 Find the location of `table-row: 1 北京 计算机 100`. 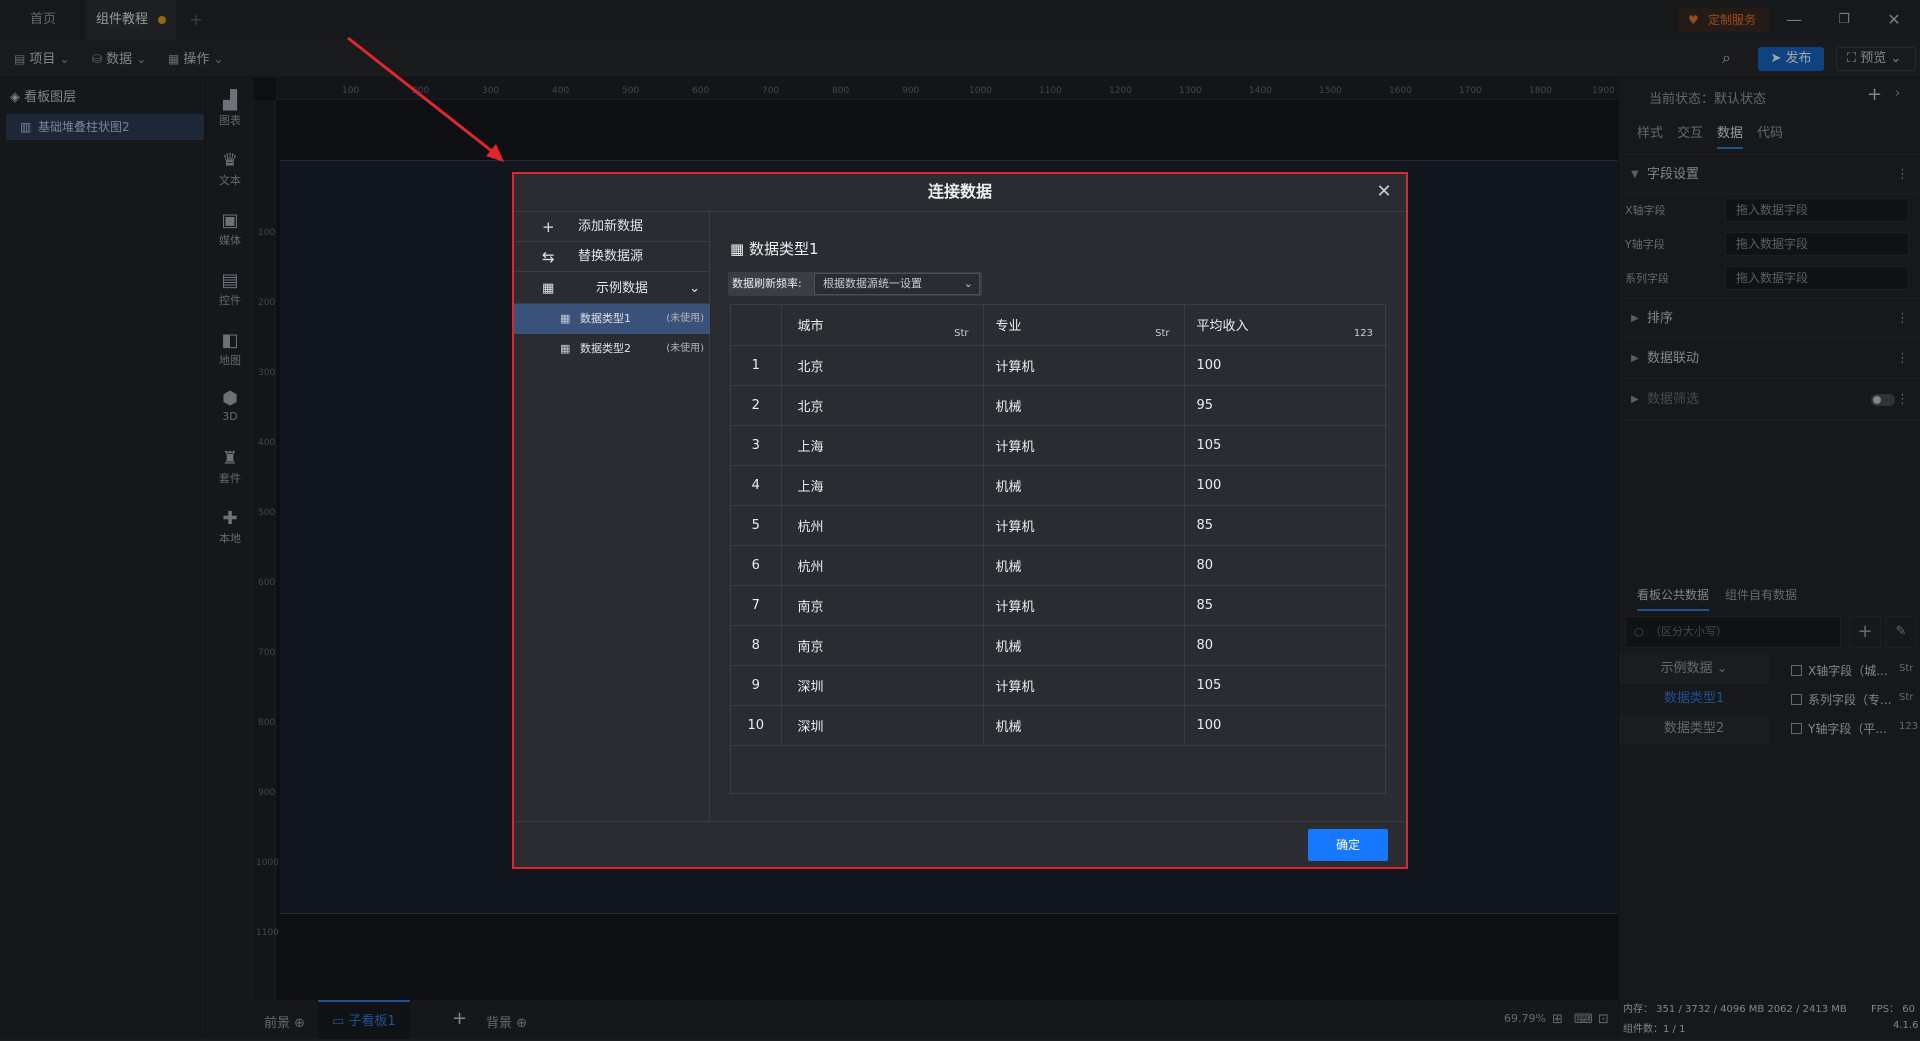

table-row: 1 北京 计算机 100 is located at coordinates (1059, 365).